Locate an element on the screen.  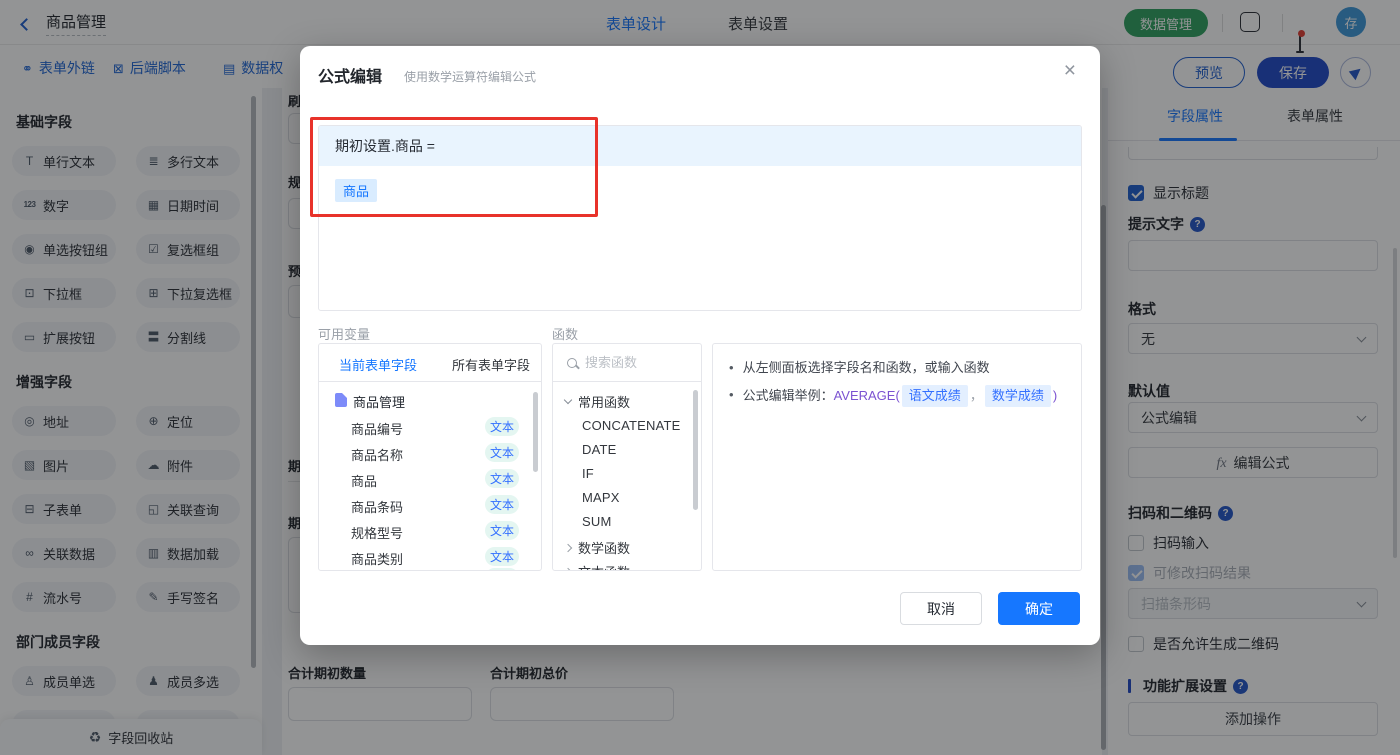
confirm-button: 确定 is located at coordinates (1039, 608).